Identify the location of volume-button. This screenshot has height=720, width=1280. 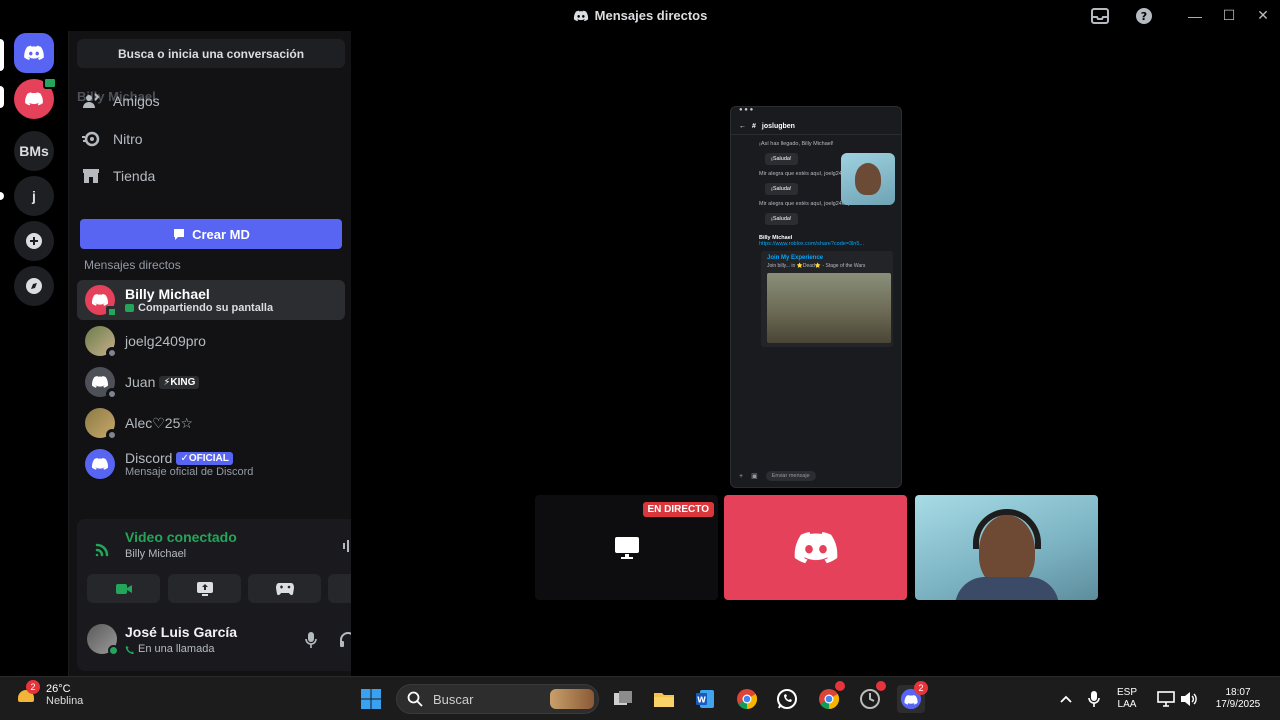
(1189, 699).